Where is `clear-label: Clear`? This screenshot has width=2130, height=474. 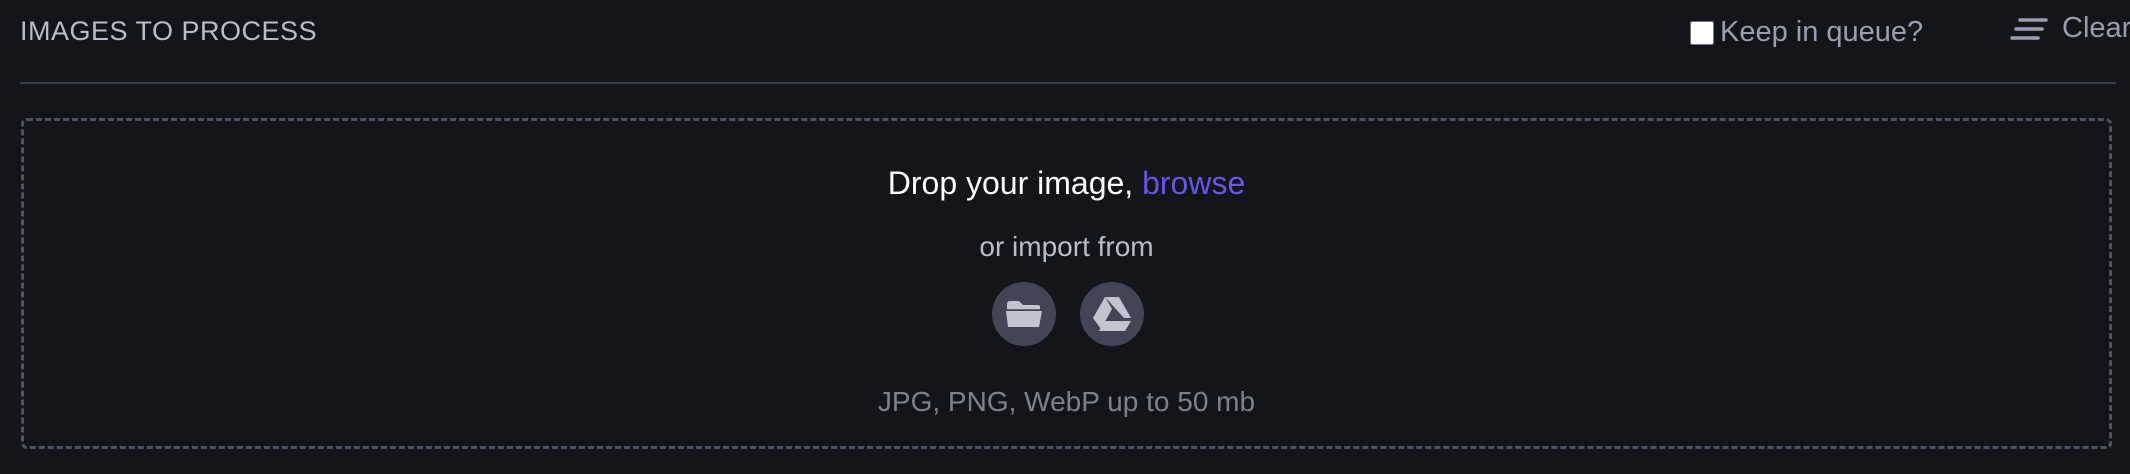 clear-label: Clear is located at coordinates (2096, 28).